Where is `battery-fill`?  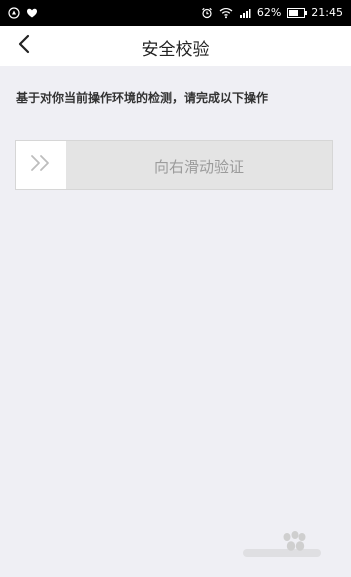
battery-fill is located at coordinates (293, 12).